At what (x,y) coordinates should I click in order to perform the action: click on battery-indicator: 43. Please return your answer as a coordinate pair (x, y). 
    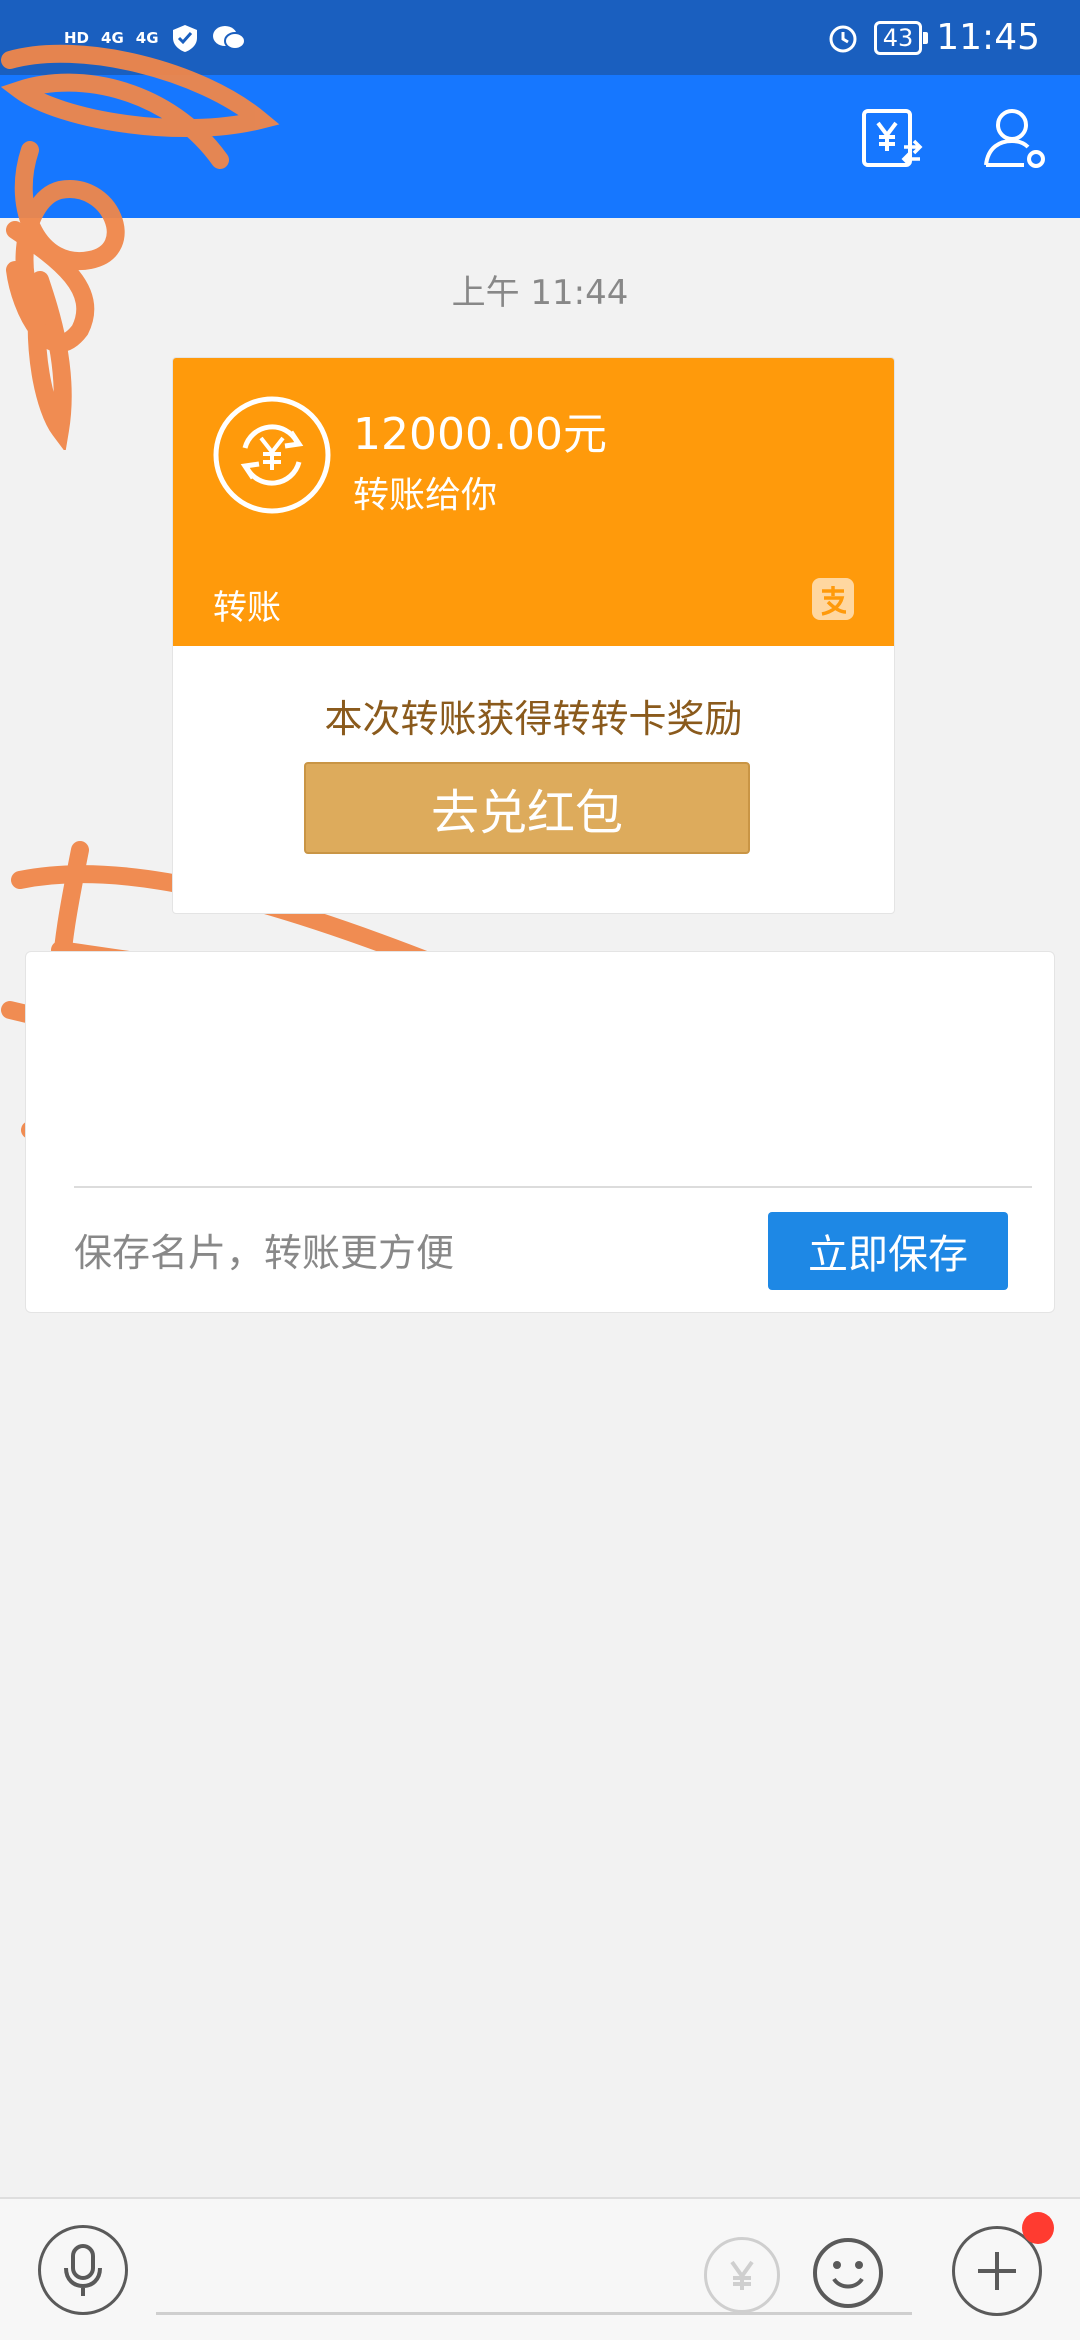
    Looking at the image, I should click on (900, 37).